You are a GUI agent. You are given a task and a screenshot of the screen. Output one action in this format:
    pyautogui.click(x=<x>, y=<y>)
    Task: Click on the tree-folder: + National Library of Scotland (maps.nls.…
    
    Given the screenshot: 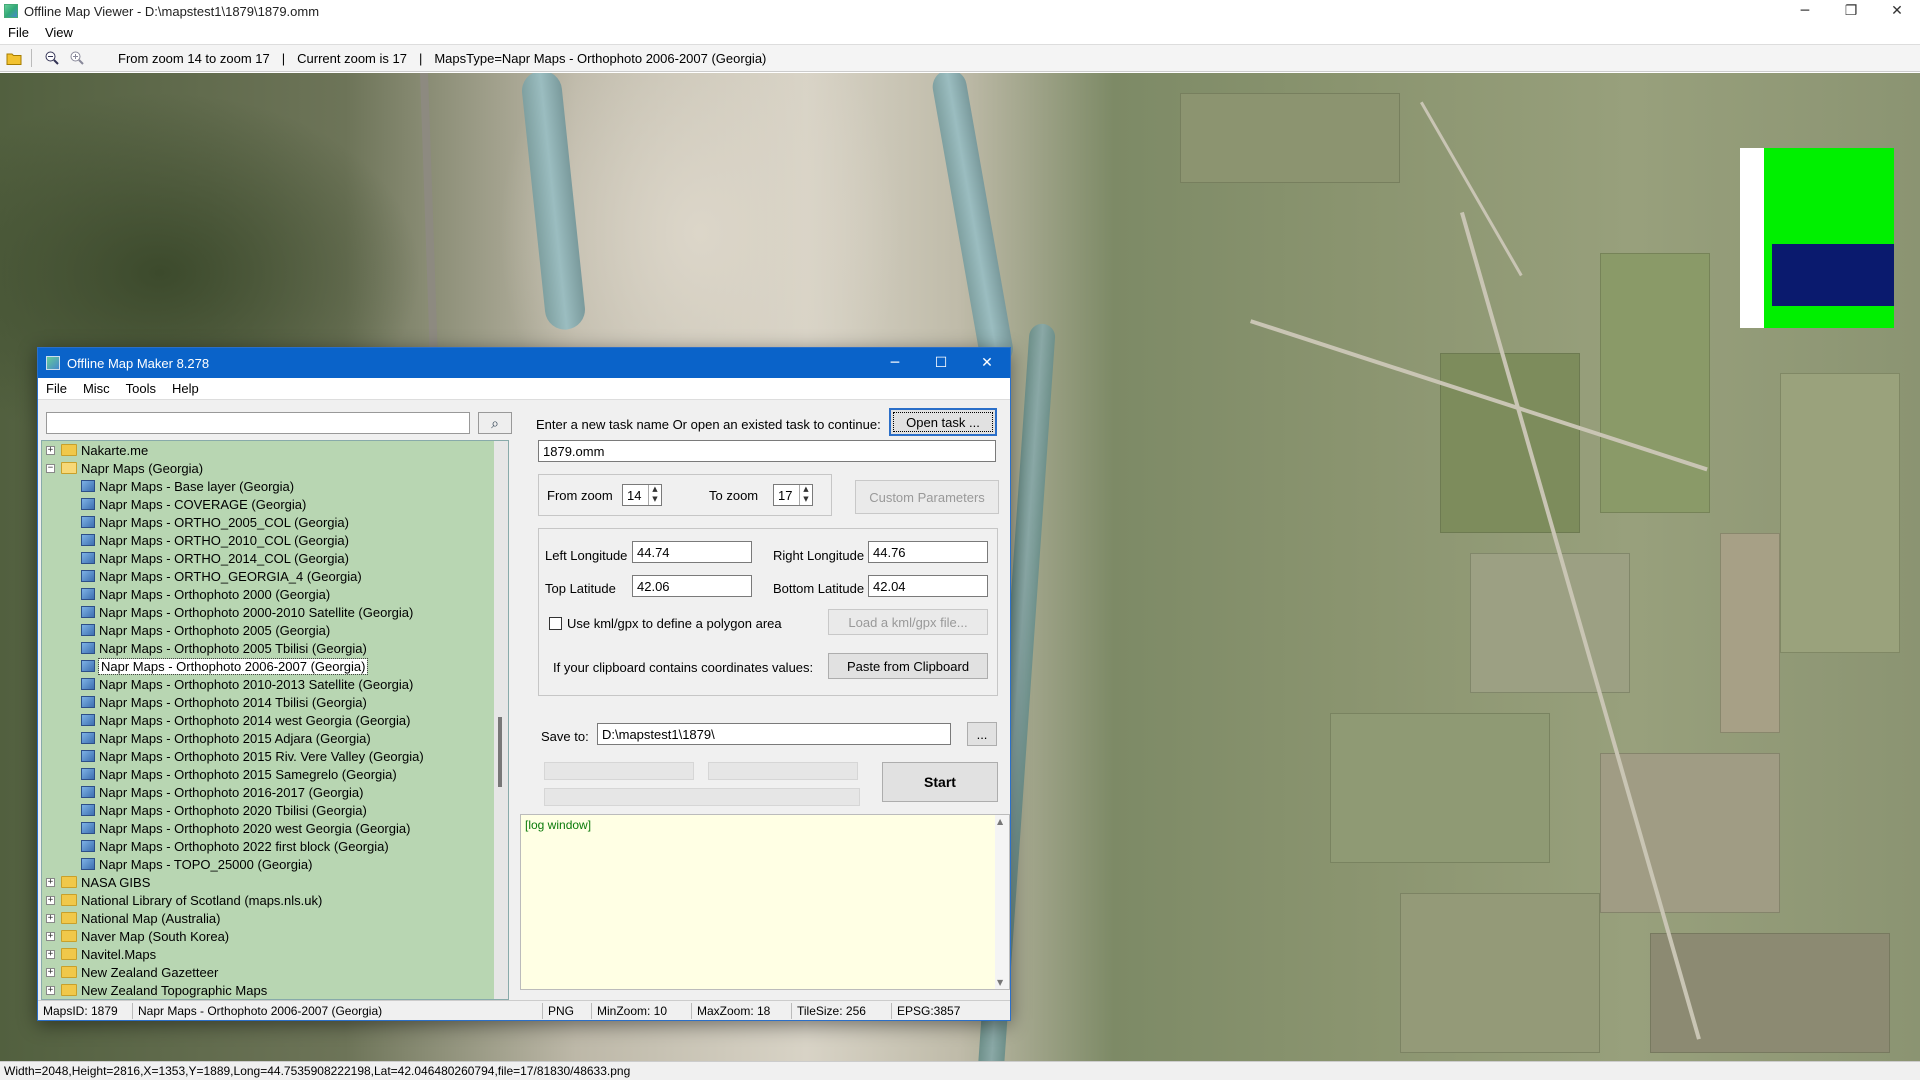 What is the action you would take?
    pyautogui.click(x=275, y=900)
    